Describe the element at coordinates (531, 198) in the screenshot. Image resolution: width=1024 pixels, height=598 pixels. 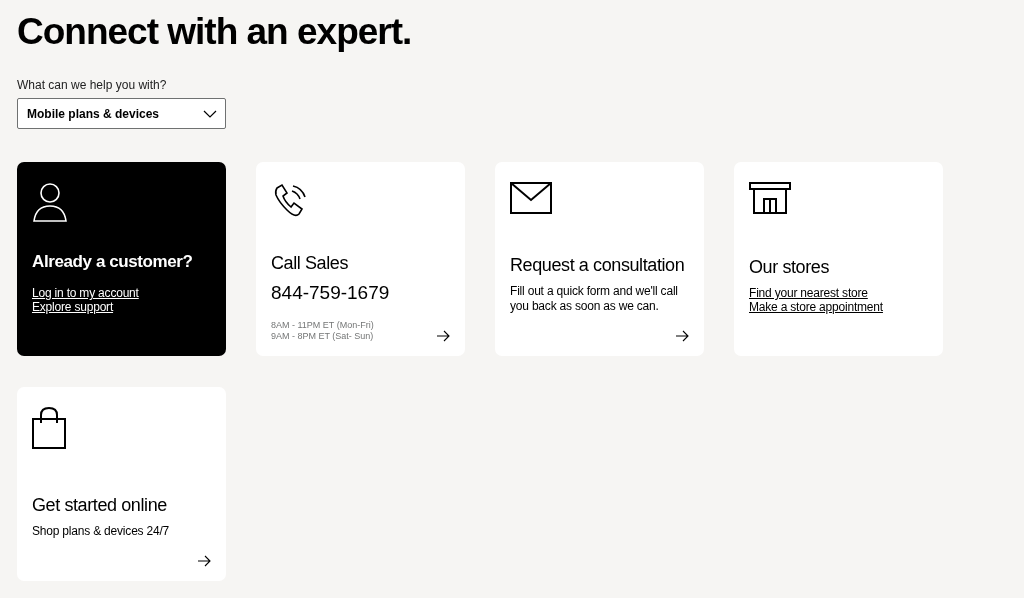
I see `envelope-icon` at that location.